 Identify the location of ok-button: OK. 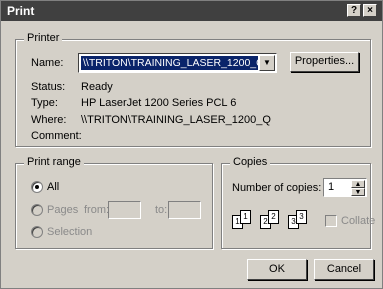
(277, 269).